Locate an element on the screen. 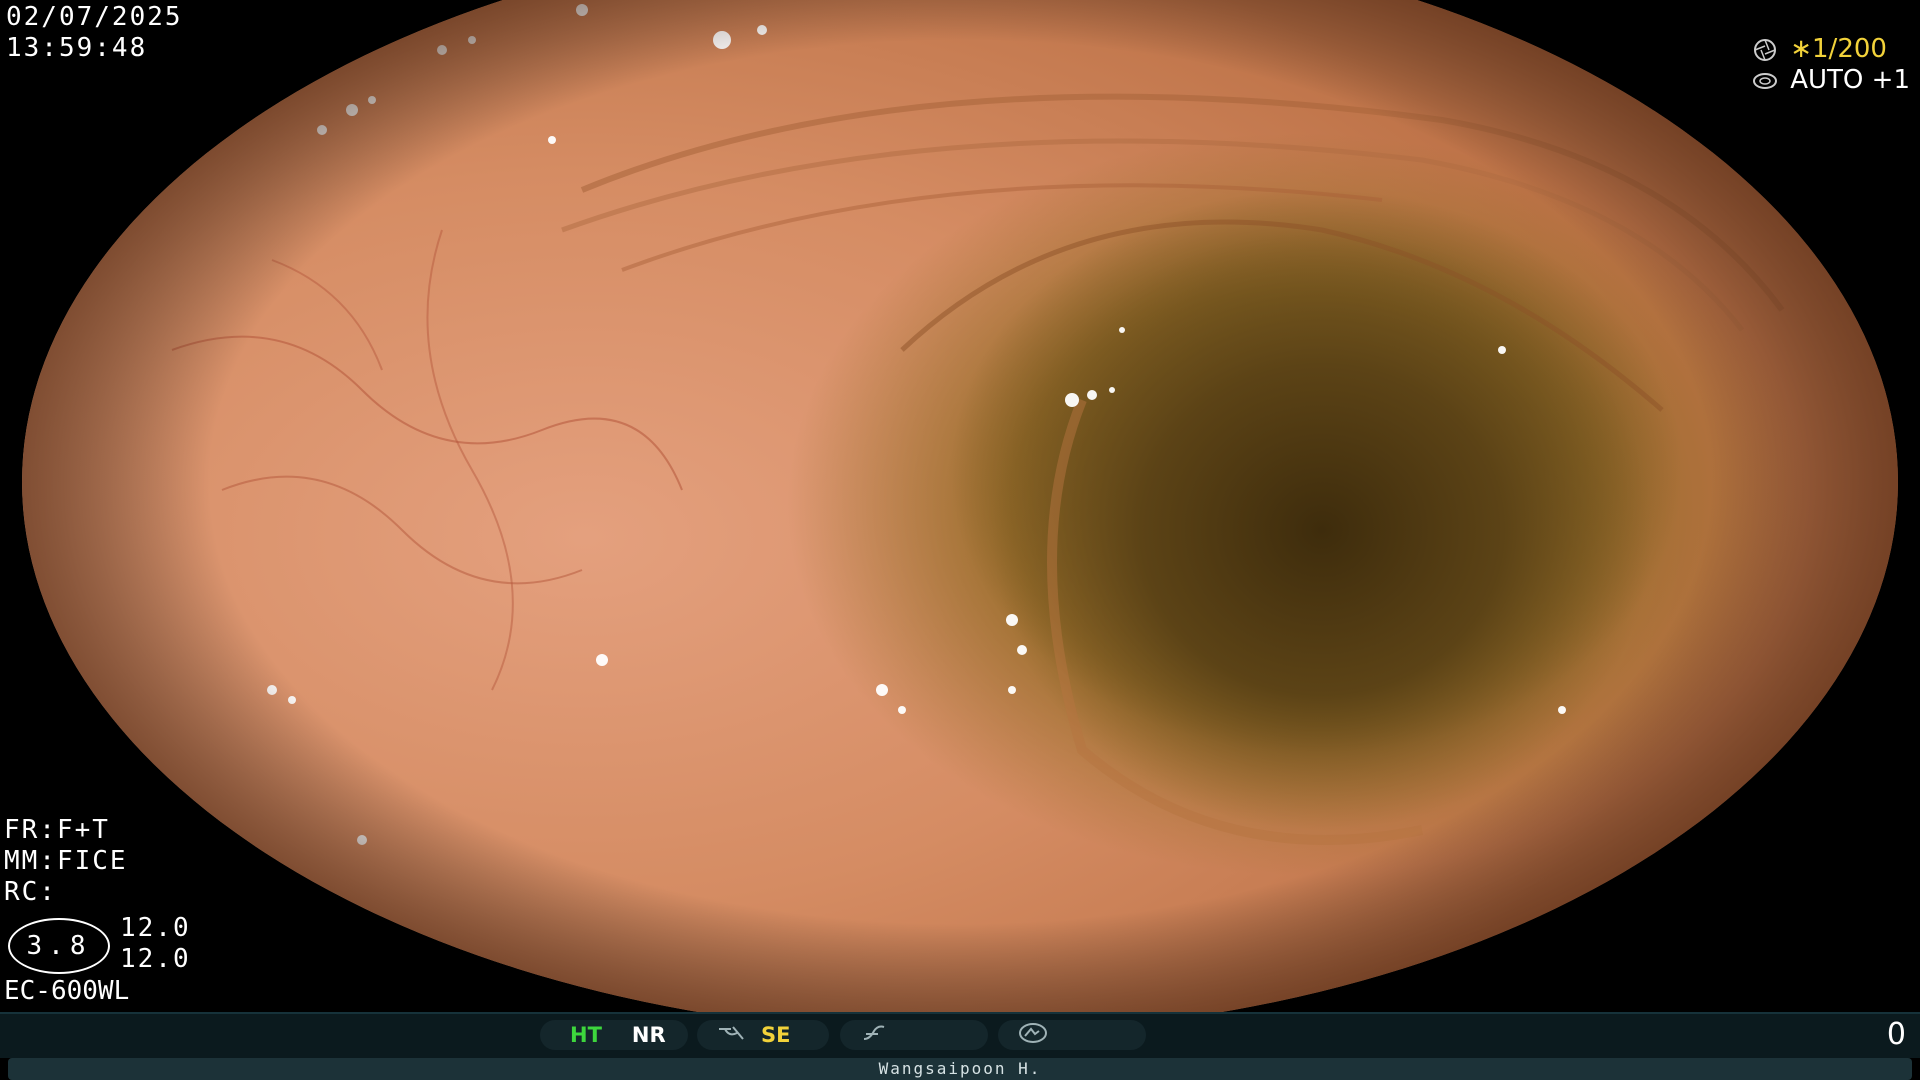 Image resolution: width=1920 pixels, height=1080 pixels. nr-label: NR is located at coordinates (648, 1035).